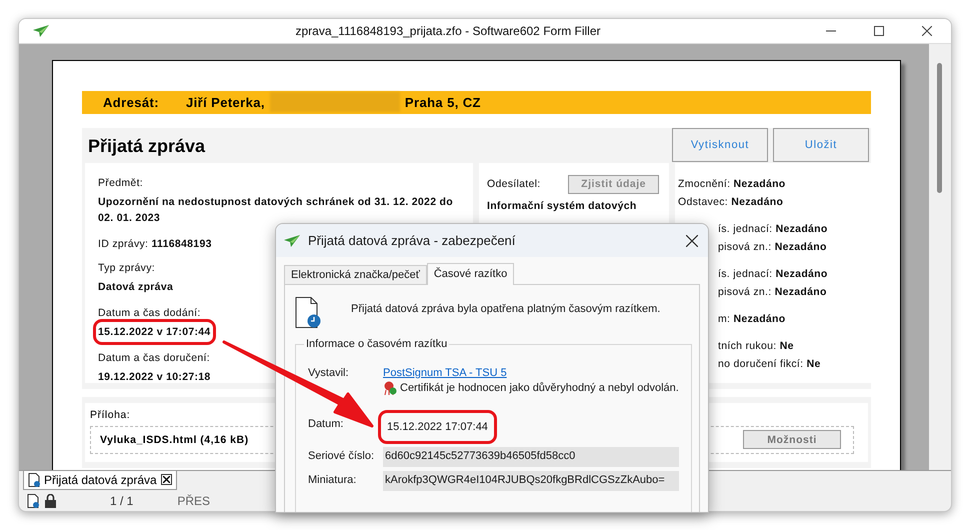 Image resolution: width=971 pixels, height=530 pixels. Describe the element at coordinates (412, 240) in the screenshot. I see `dialog-title: Přijatá datová zpráva - zabezpečení` at that location.